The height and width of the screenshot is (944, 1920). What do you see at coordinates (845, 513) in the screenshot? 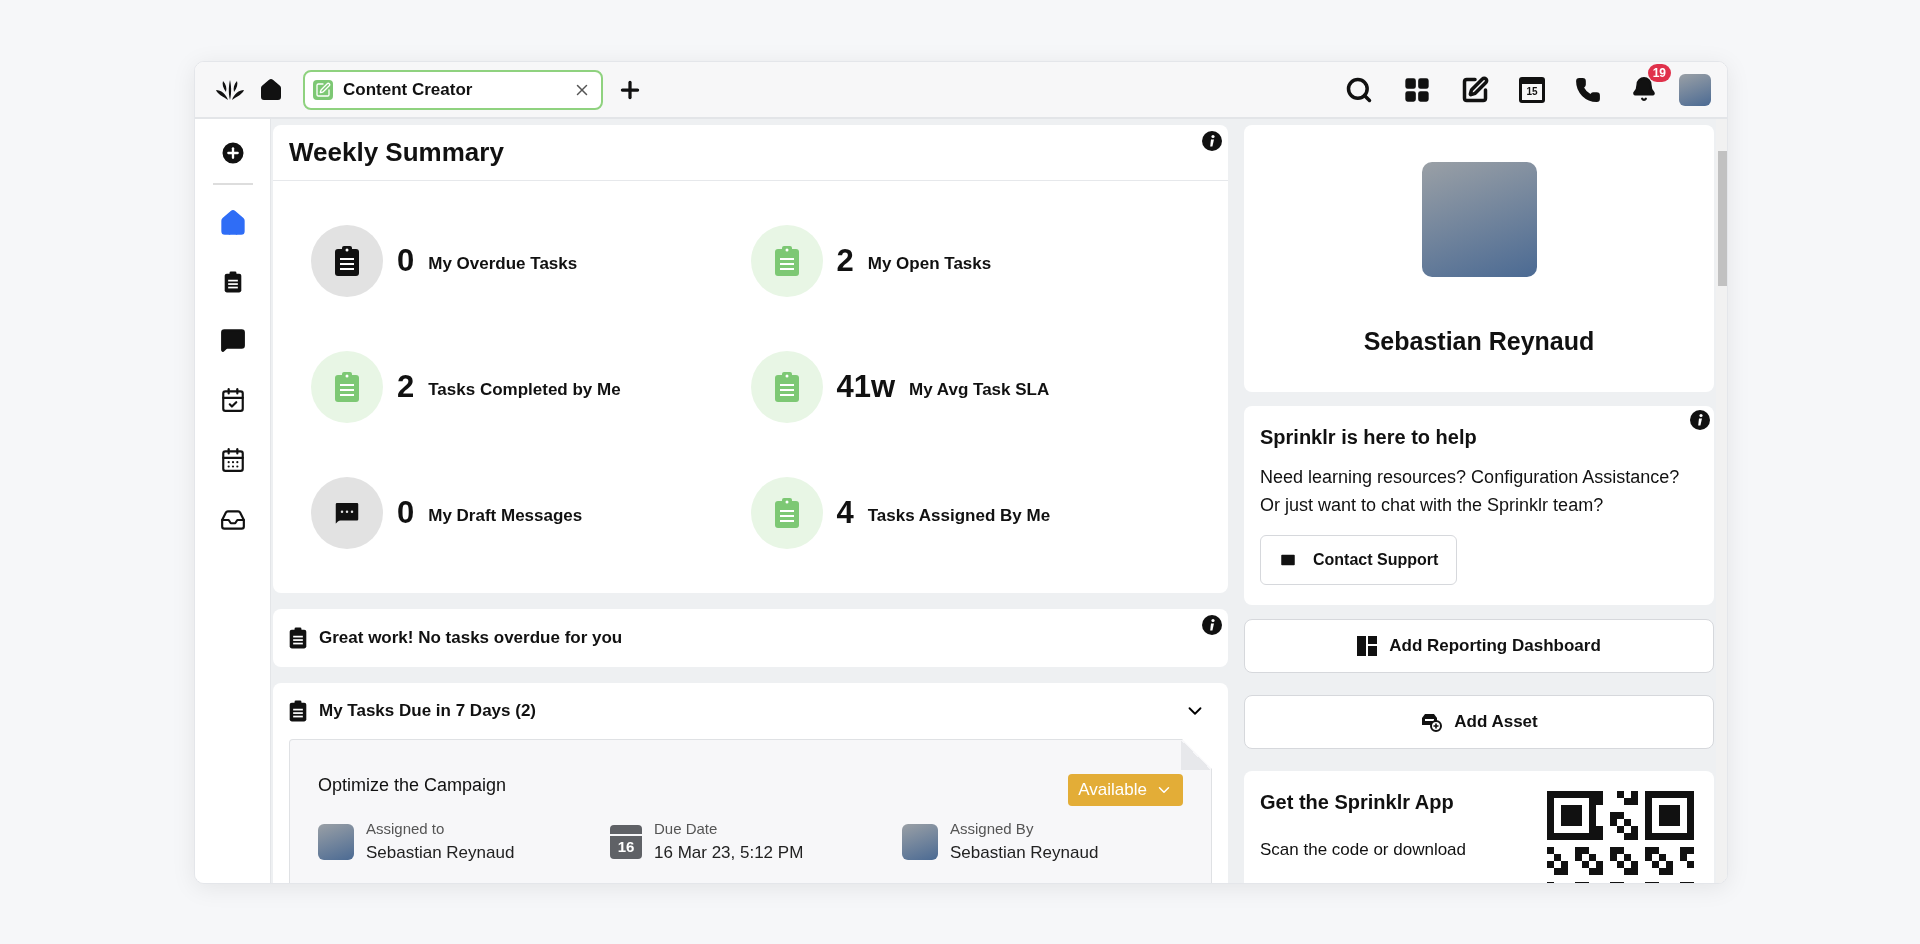
I see `stat-value: 4` at bounding box center [845, 513].